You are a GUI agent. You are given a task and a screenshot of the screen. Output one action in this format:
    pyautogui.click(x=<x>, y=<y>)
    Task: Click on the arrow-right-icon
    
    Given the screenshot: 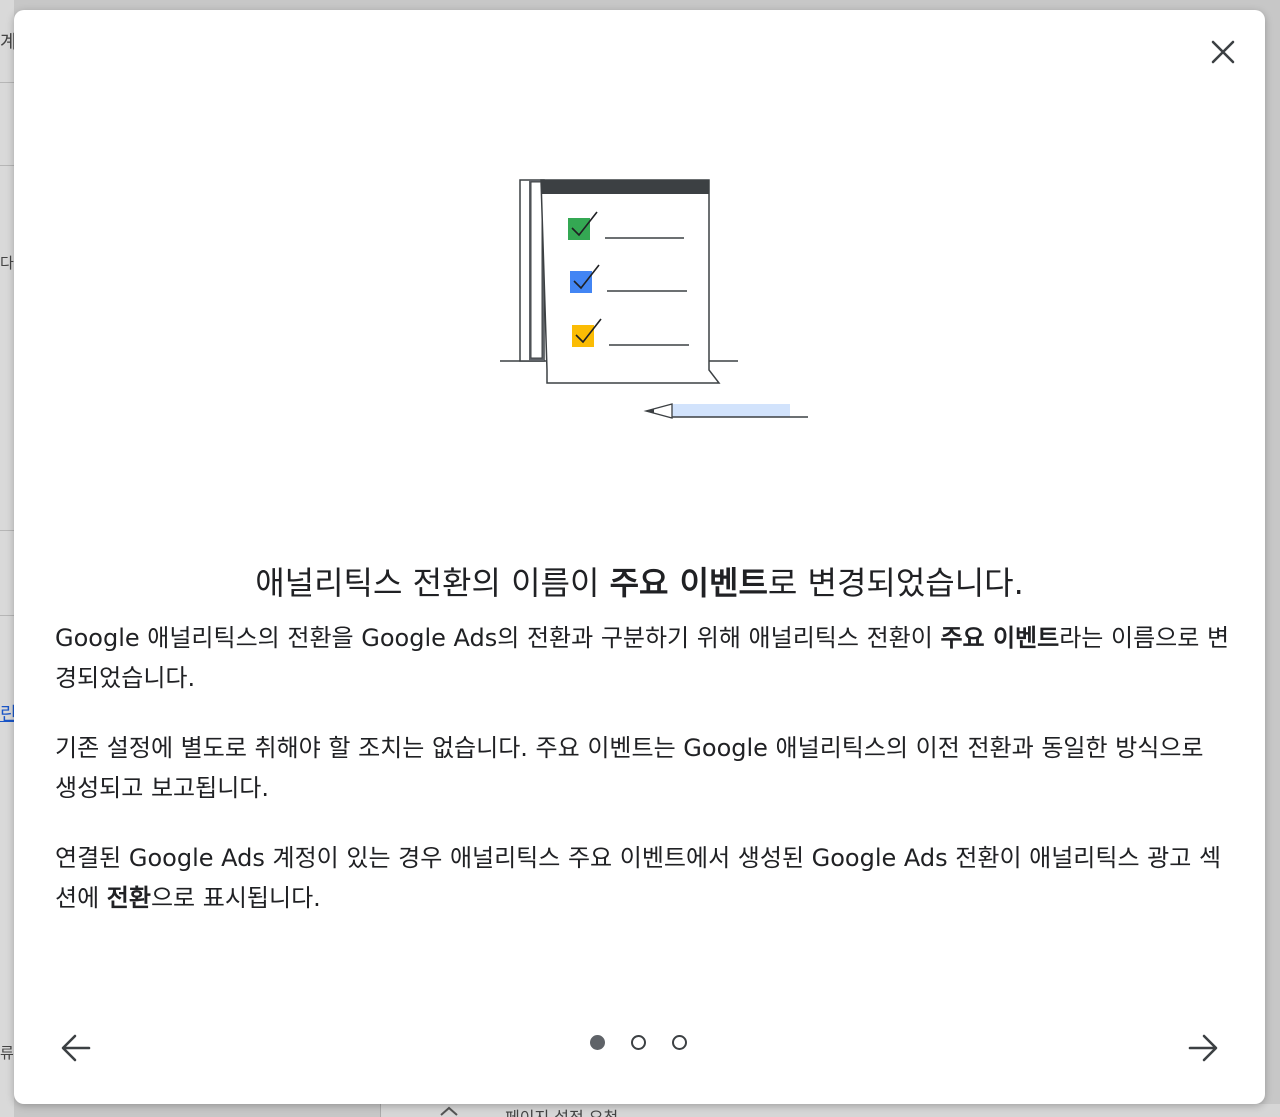 What is the action you would take?
    pyautogui.click(x=1203, y=1048)
    